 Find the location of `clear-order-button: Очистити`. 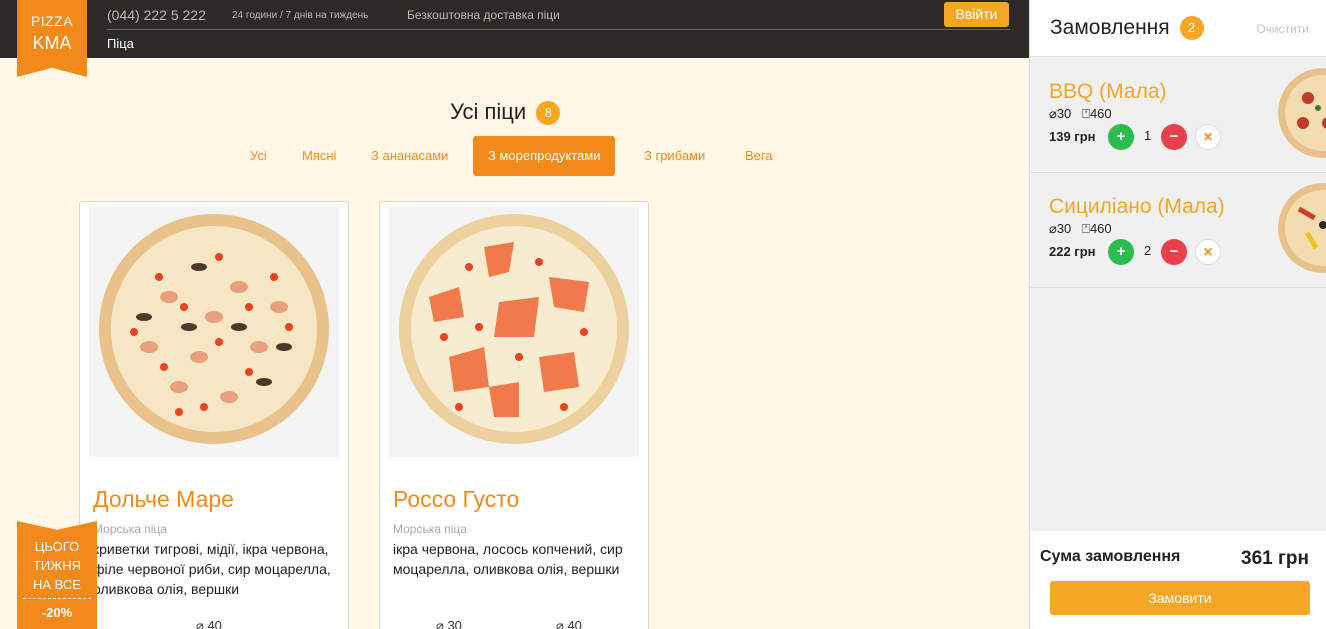

clear-order-button: Очистити is located at coordinates (1282, 29).